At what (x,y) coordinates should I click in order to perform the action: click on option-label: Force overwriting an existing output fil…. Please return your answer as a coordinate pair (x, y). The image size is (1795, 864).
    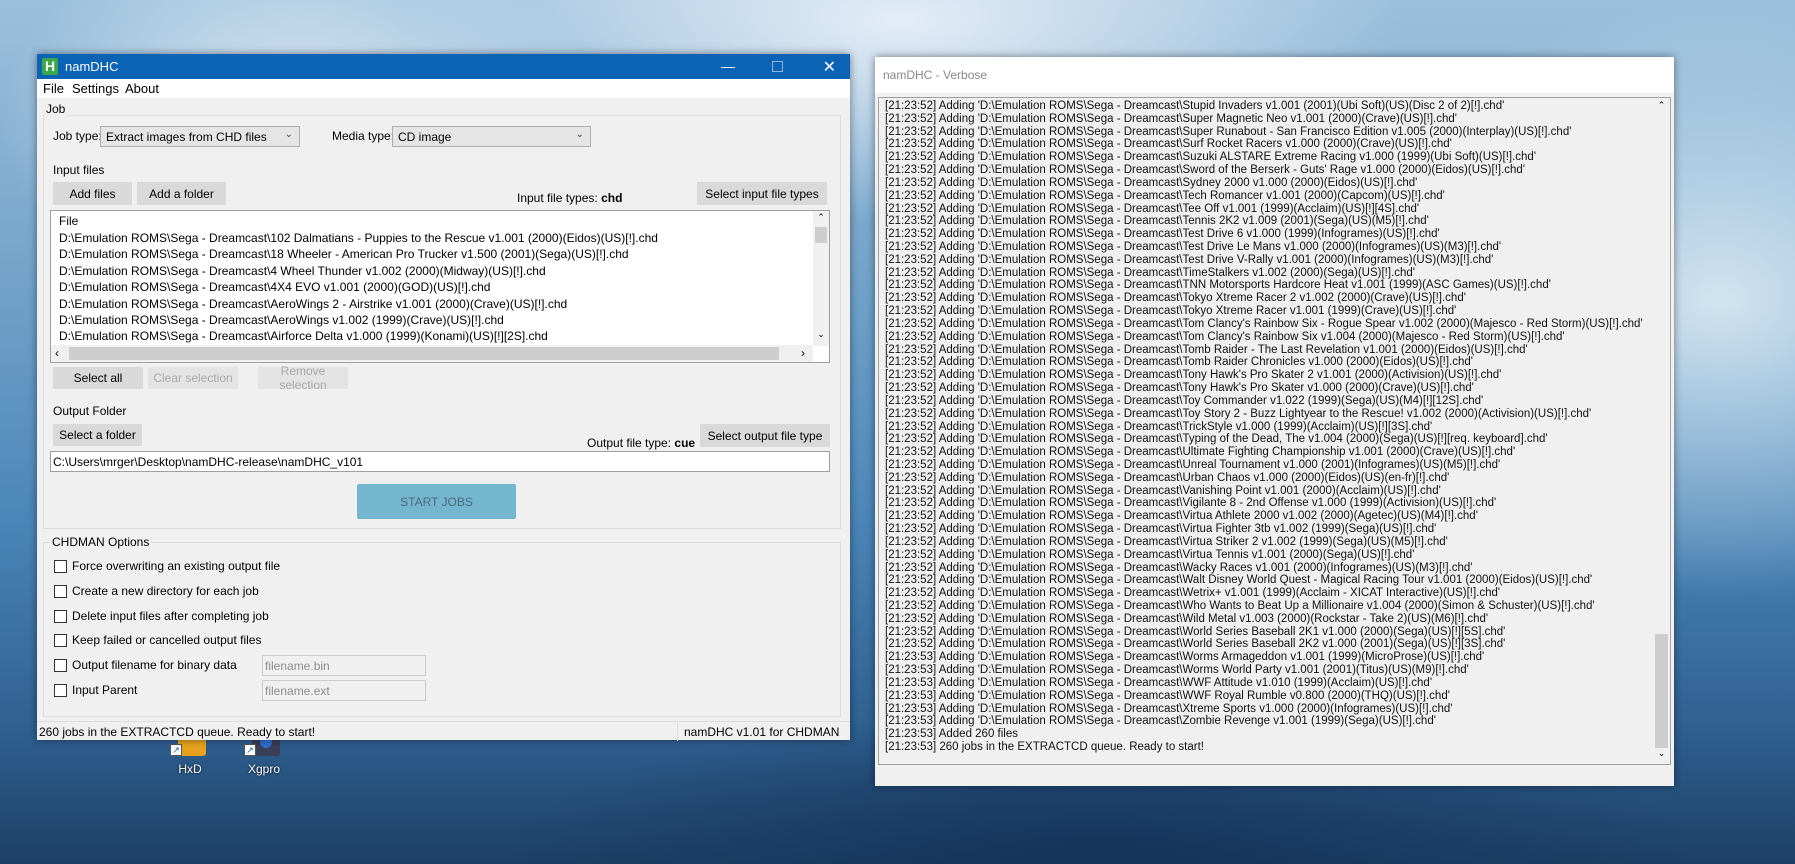
    Looking at the image, I should click on (176, 566).